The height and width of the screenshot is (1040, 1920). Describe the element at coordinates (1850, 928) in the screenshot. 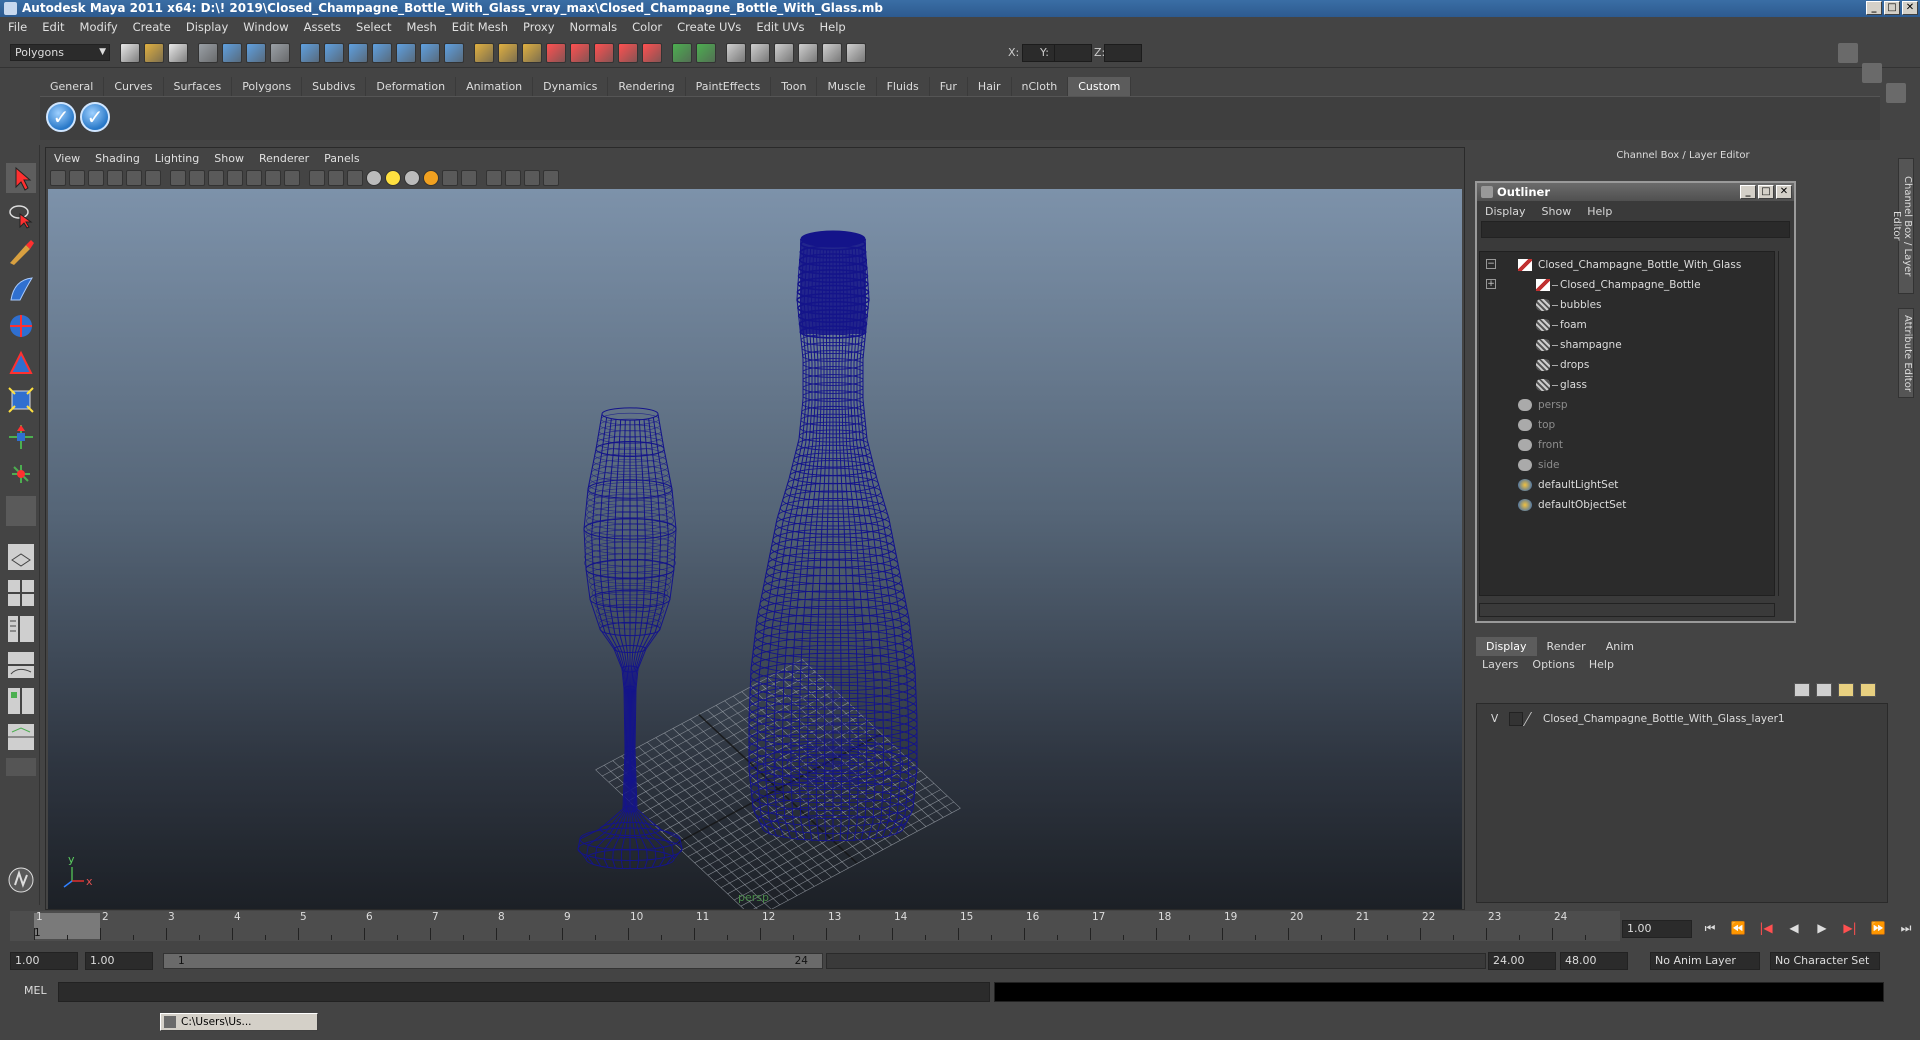

I see `step-forward-frame-icon: ▶|` at that location.